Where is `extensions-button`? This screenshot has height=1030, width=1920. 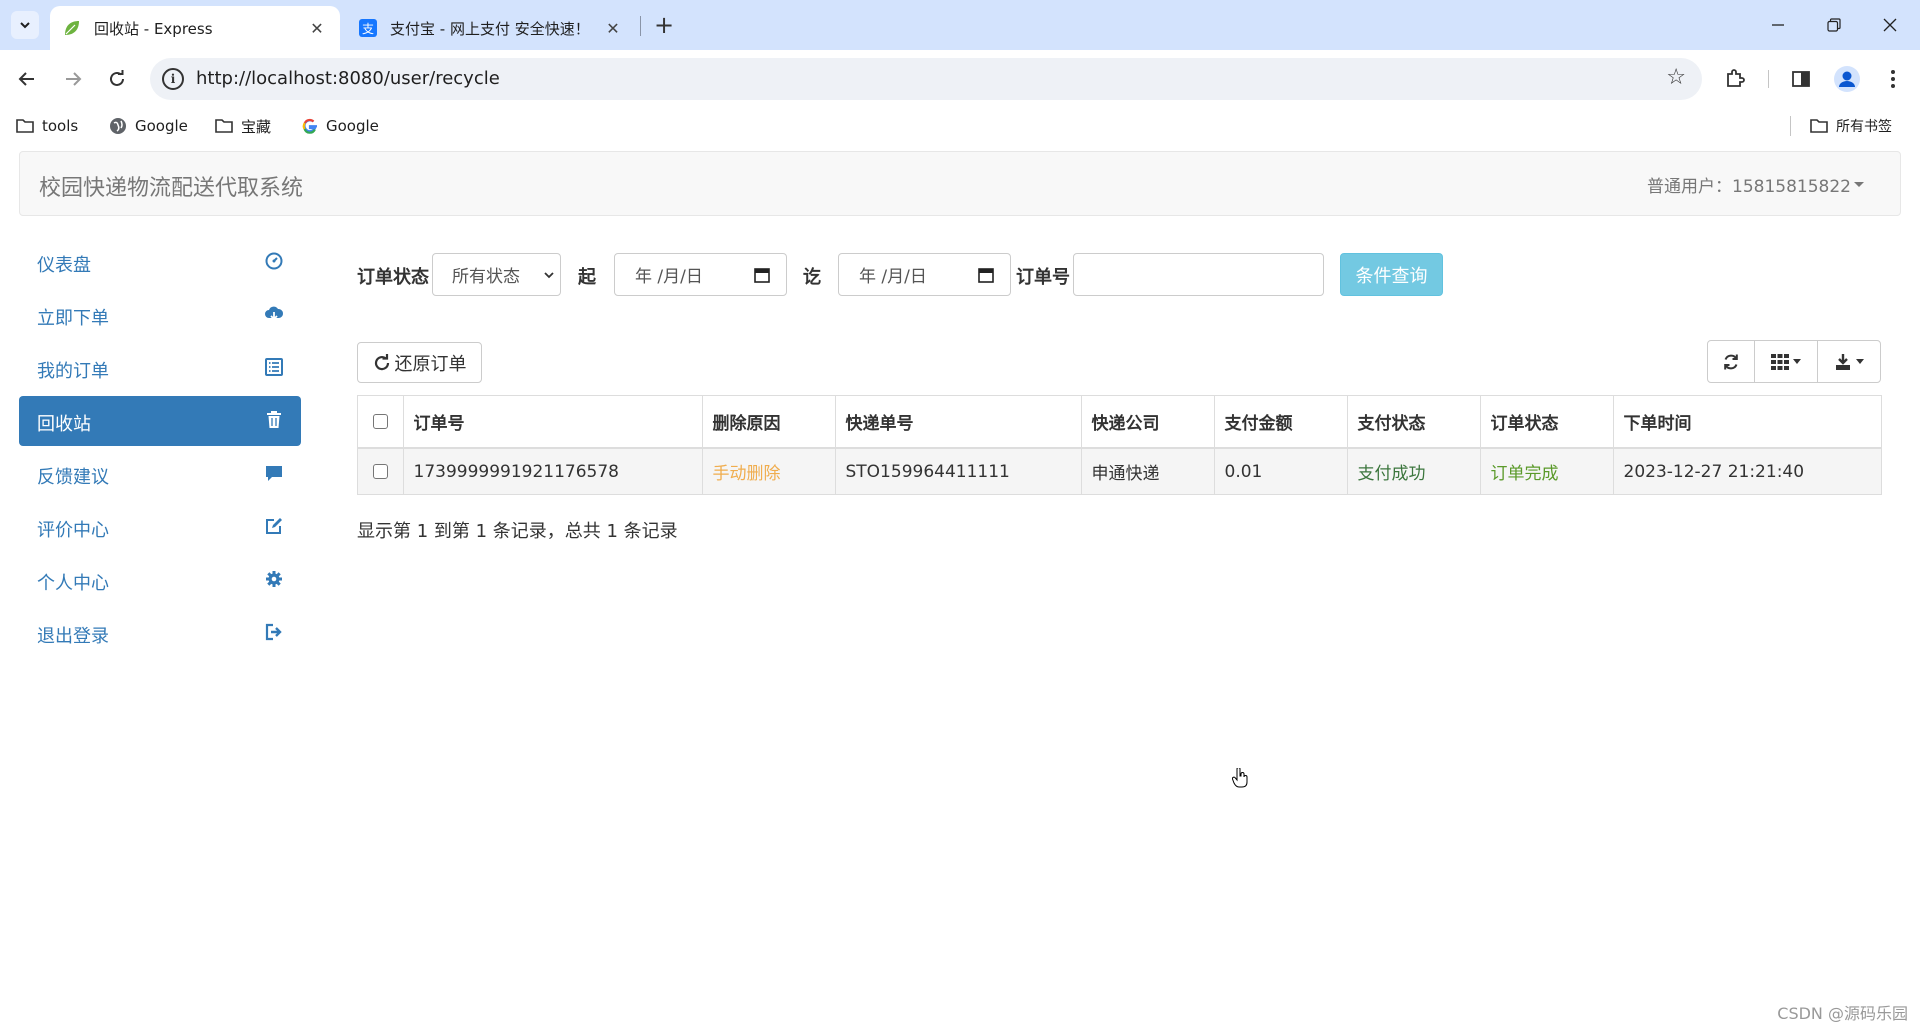
extensions-button is located at coordinates (1735, 79).